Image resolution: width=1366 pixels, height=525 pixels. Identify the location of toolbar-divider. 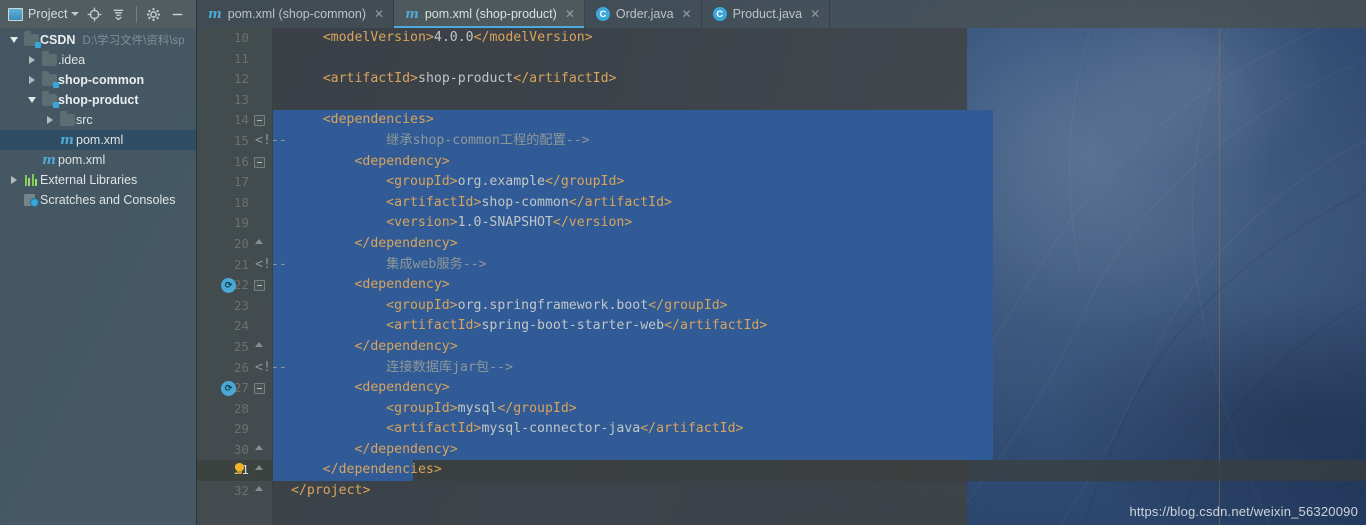
(136, 14).